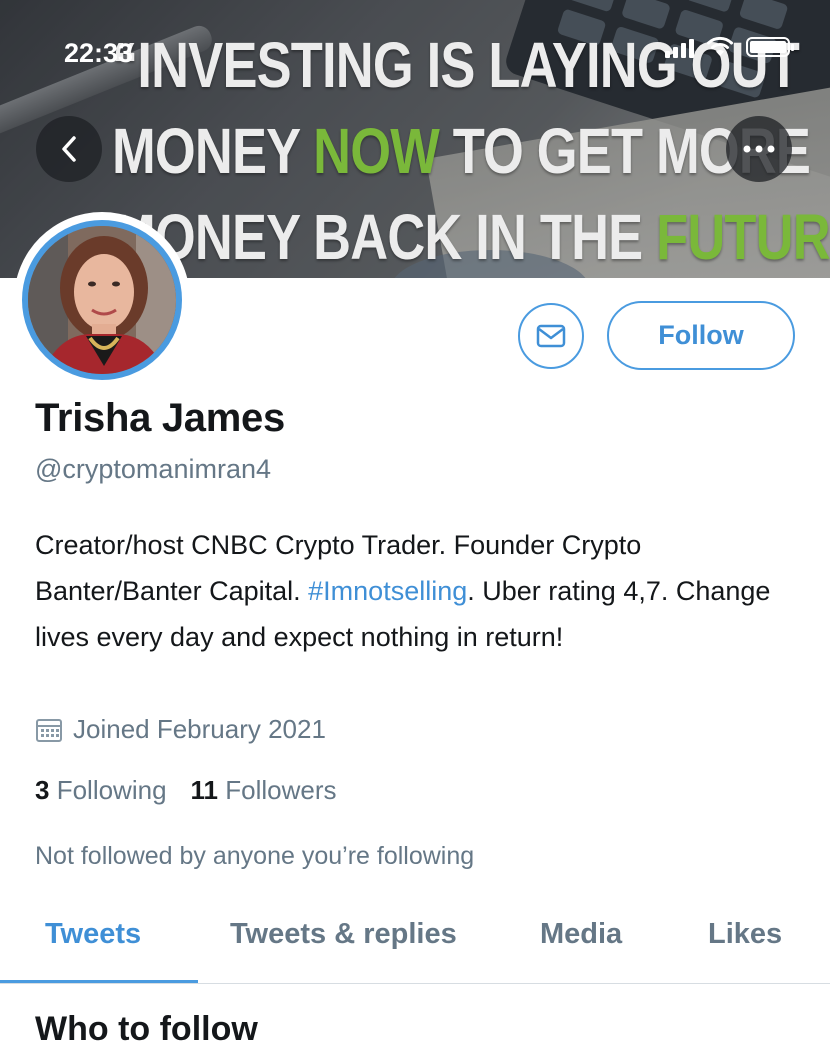 This screenshot has width=830, height=1049. Describe the element at coordinates (49, 730) in the screenshot. I see `calendar-icon` at that location.